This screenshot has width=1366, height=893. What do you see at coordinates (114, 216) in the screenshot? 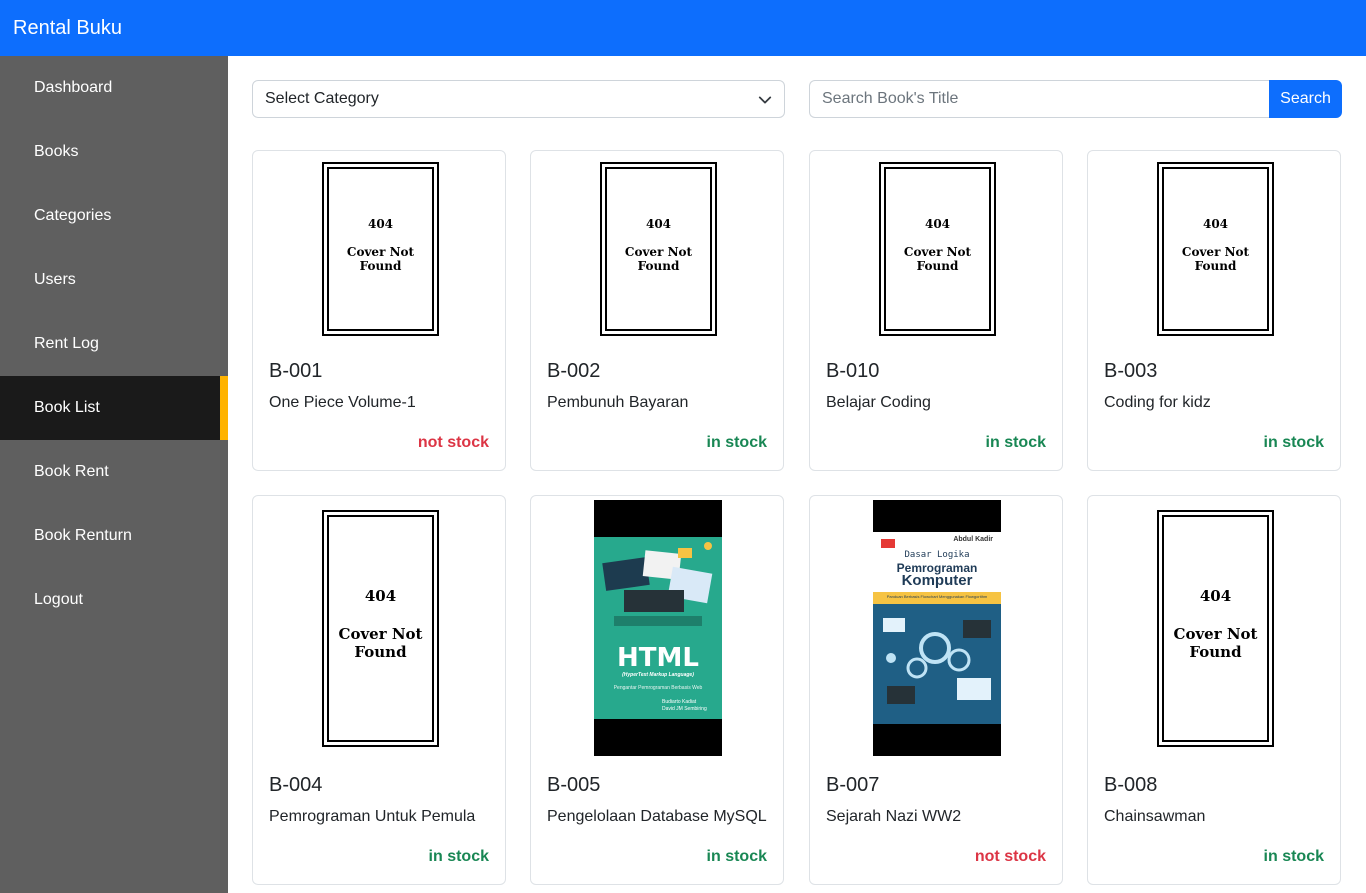
I see `sidebar-item-categories: Categories` at bounding box center [114, 216].